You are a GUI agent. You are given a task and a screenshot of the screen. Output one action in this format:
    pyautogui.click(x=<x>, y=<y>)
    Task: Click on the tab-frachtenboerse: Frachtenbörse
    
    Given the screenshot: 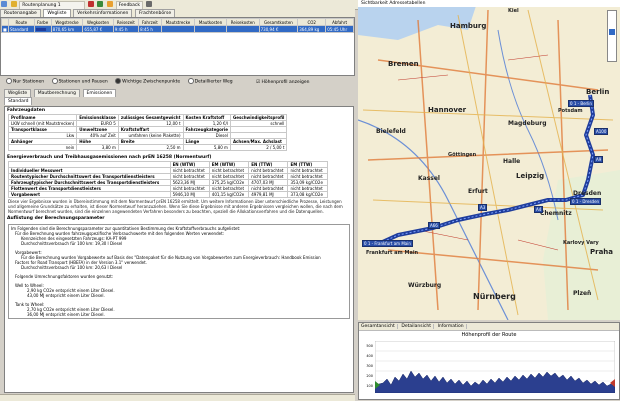 What is the action you would take?
    pyautogui.click(x=155, y=13)
    